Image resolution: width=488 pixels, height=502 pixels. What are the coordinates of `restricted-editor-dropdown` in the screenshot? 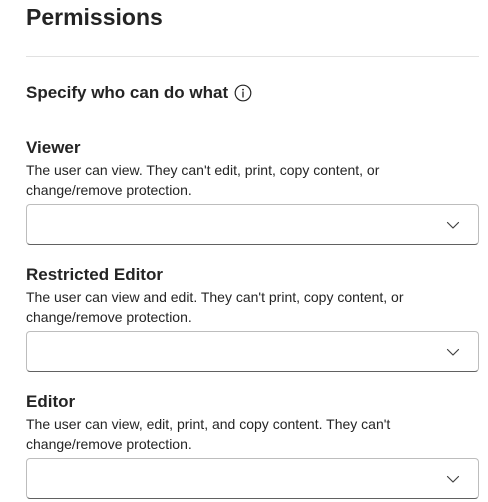 It's located at (252, 351).